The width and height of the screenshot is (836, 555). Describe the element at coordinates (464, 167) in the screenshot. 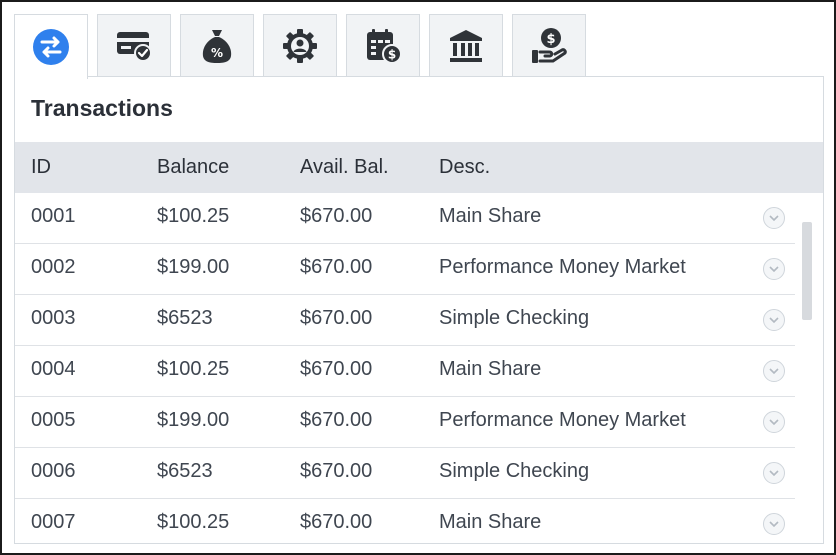

I see `column-header-description: Desc.` at that location.